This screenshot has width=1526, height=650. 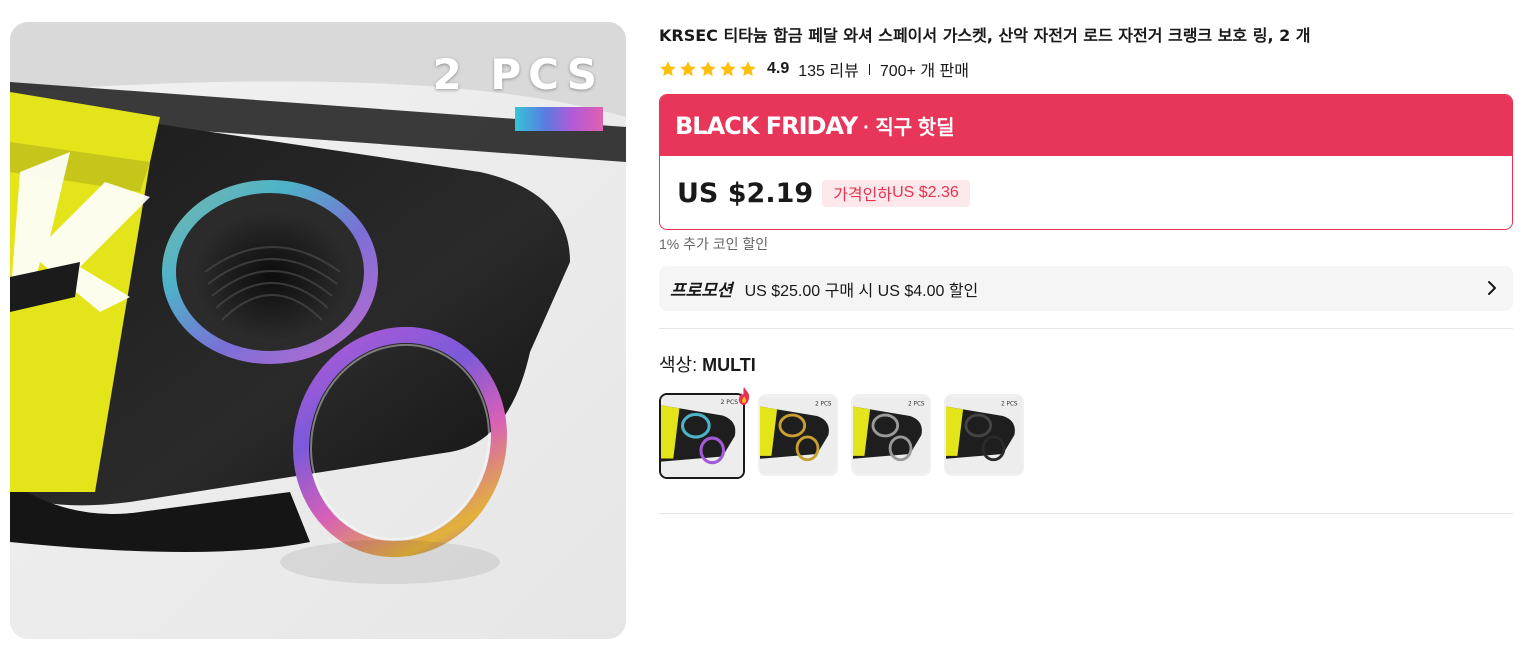 I want to click on color-label: 색상: MULTI, so click(x=707, y=364).